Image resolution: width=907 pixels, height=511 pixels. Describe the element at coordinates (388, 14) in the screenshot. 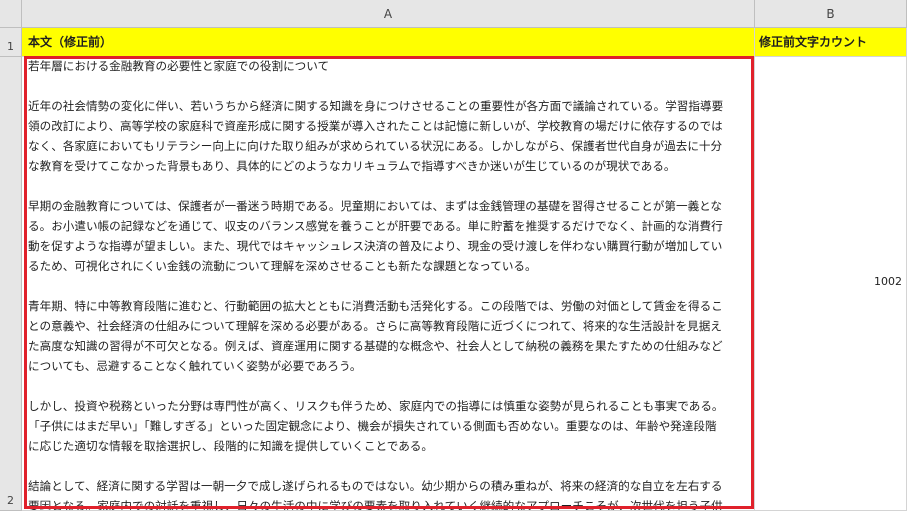

I see `column-header-a: A` at that location.